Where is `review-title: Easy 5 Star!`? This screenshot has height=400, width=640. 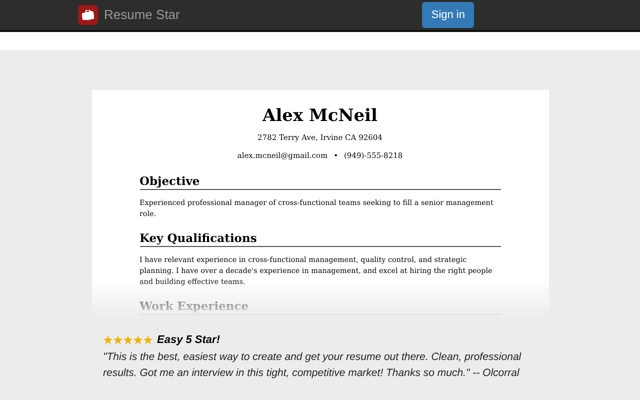
review-title: Easy 5 Star! is located at coordinates (188, 340).